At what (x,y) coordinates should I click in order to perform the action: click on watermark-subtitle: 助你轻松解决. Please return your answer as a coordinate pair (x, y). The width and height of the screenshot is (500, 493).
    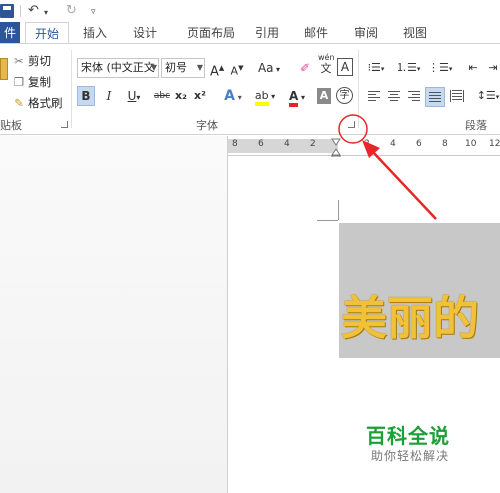
    Looking at the image, I should click on (410, 456).